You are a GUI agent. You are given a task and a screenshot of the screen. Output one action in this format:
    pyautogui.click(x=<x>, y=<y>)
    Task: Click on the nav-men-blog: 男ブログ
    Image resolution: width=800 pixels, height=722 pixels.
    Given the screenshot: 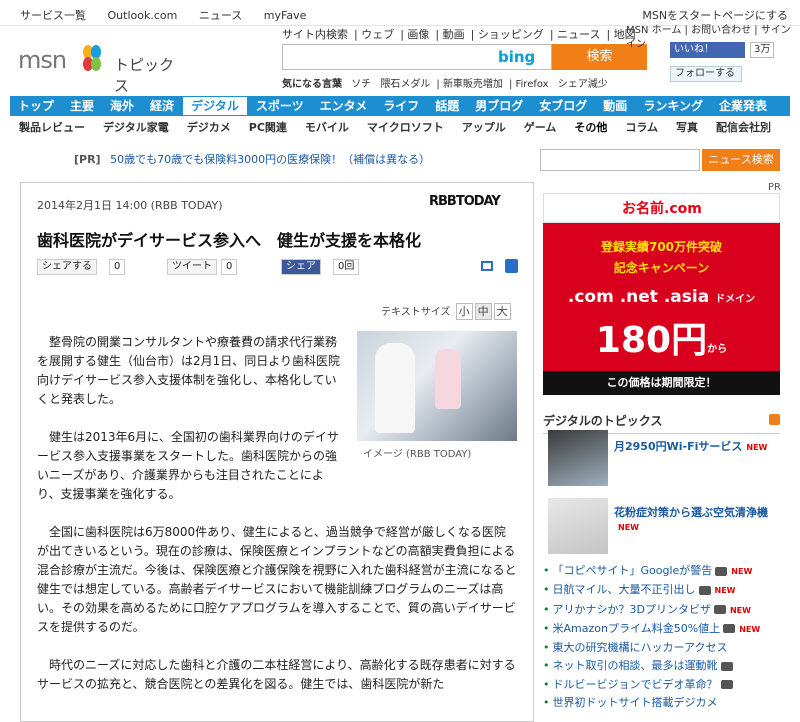 What is the action you would take?
    pyautogui.click(x=499, y=106)
    